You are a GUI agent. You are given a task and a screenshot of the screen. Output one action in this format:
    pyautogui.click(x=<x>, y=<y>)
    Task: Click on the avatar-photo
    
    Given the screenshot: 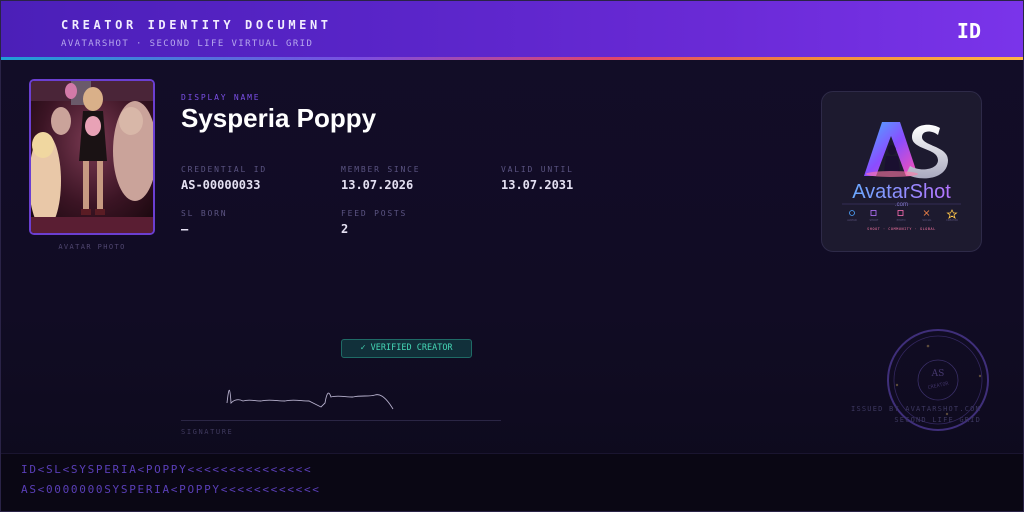 What is the action you would take?
    pyautogui.click(x=92, y=157)
    